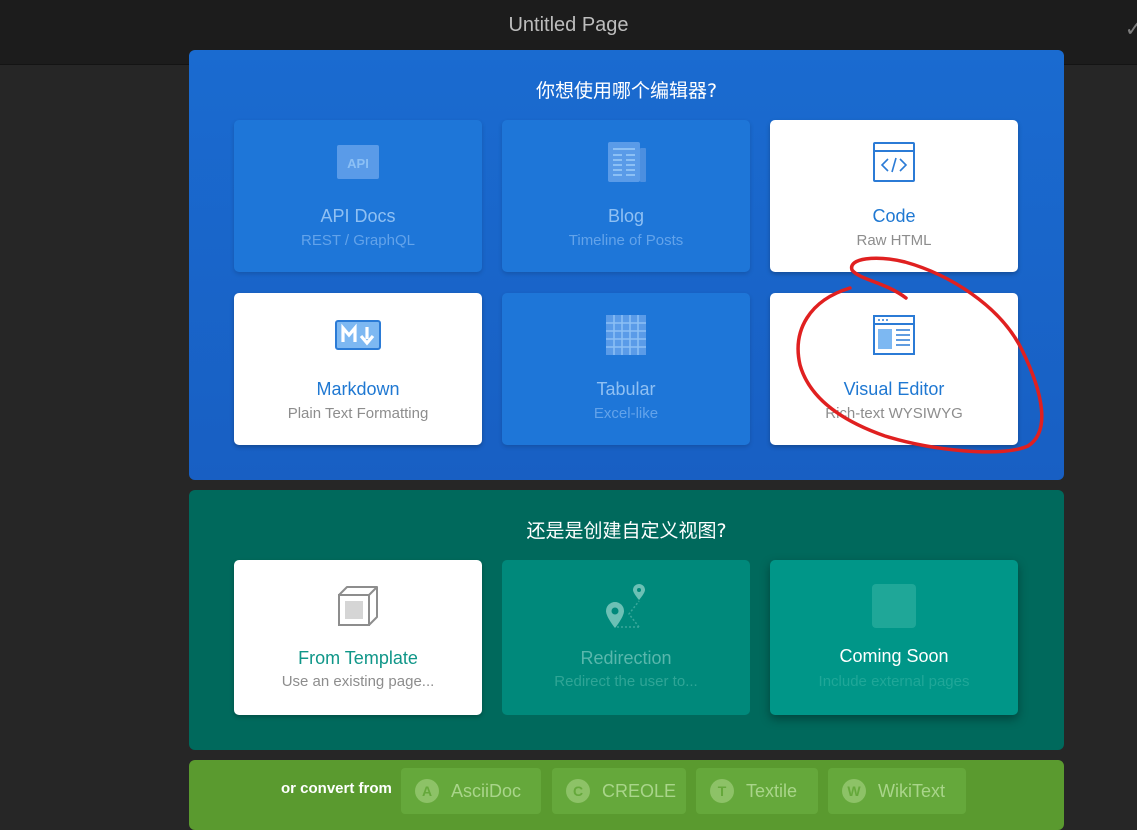 The image size is (1137, 830). I want to click on cube-icon, so click(358, 606).